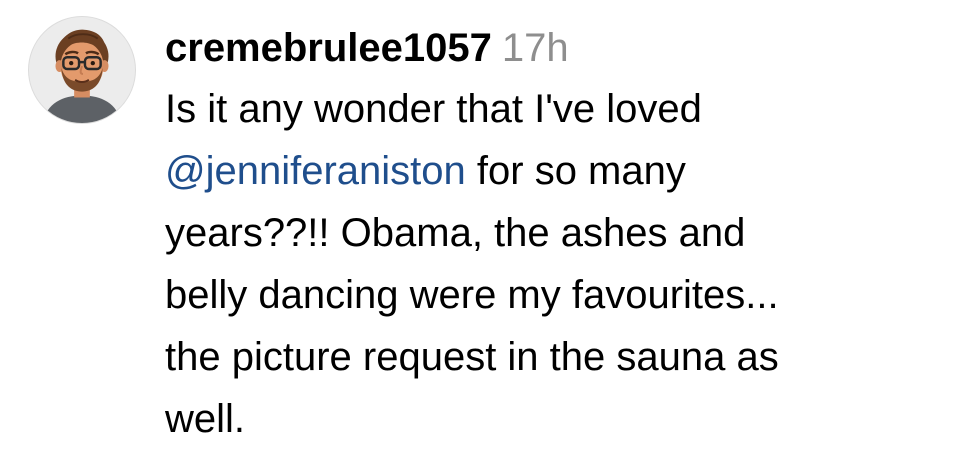 This screenshot has width=980, height=450. What do you see at coordinates (472, 357) in the screenshot?
I see `comment-line-5: the picture request in the sauna as` at bounding box center [472, 357].